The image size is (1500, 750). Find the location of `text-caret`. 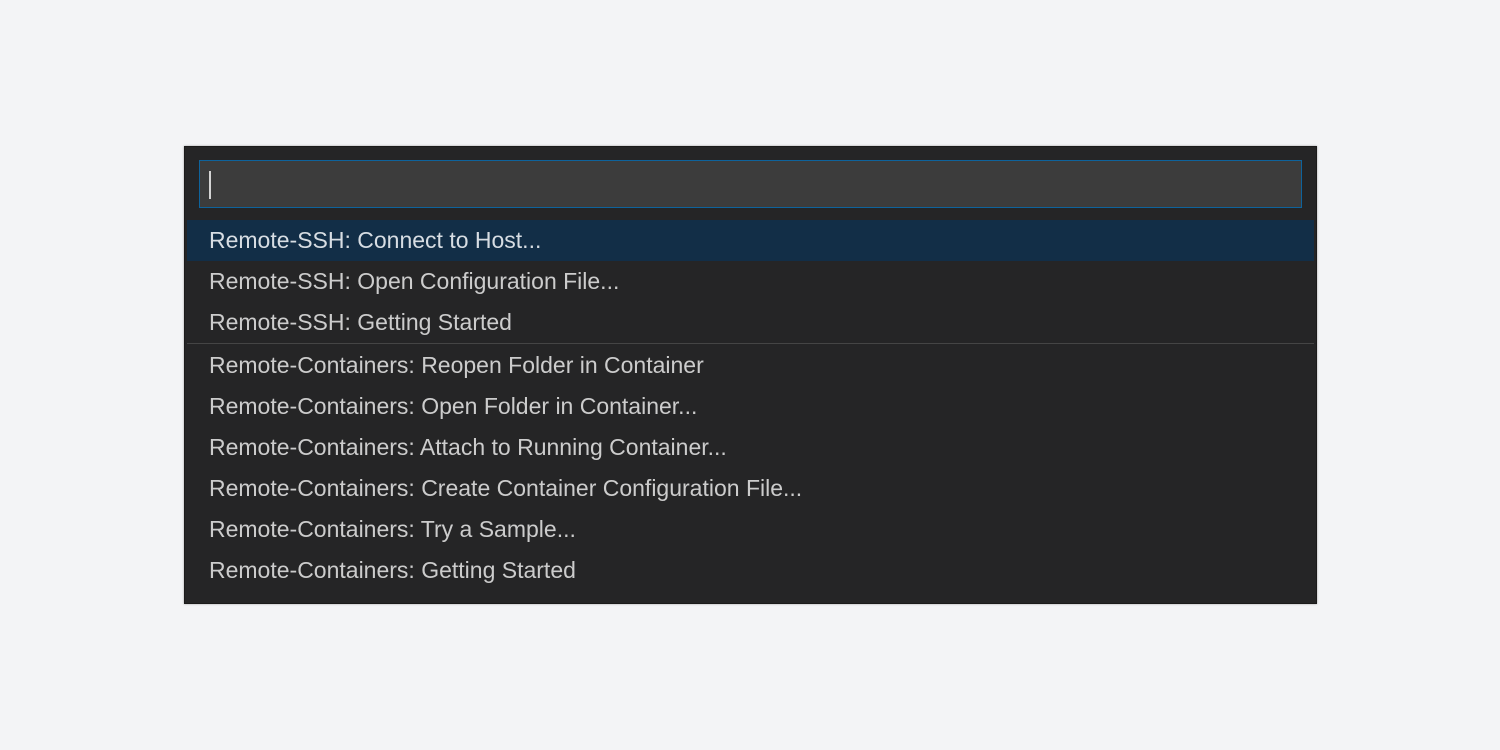

text-caret is located at coordinates (210, 185).